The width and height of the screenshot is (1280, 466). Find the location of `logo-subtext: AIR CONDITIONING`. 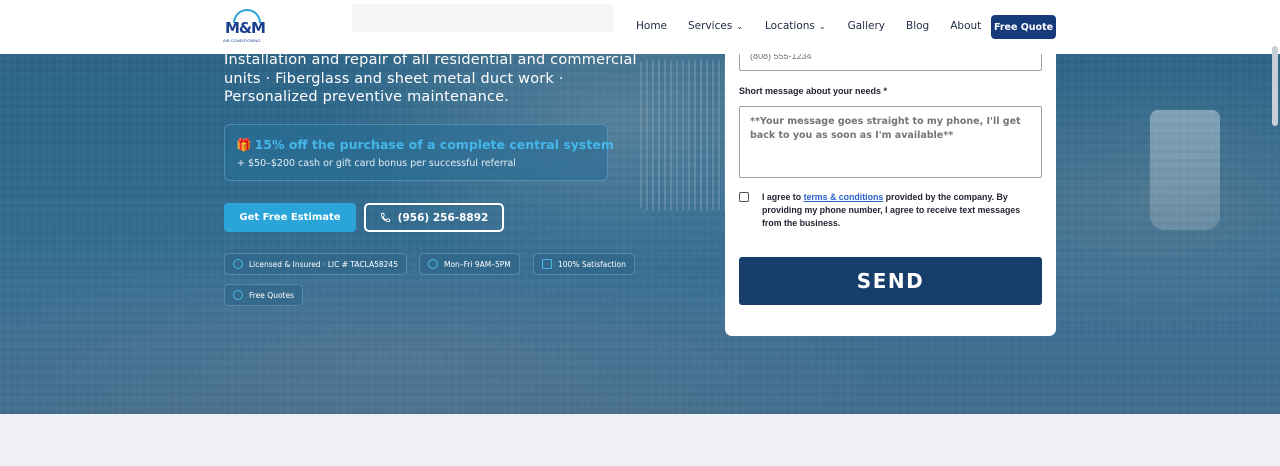

logo-subtext: AIR CONDITIONING is located at coordinates (242, 40).